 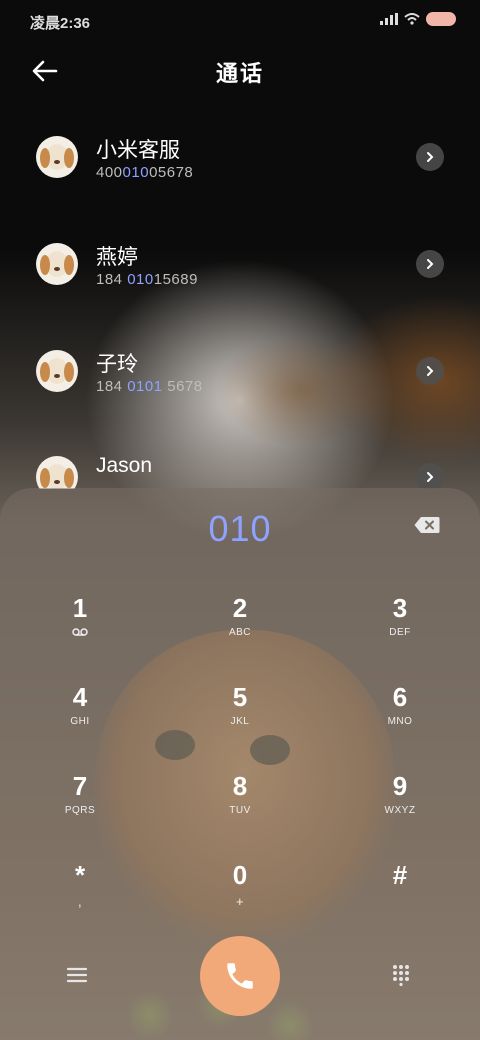 What do you see at coordinates (240, 806) in the screenshot?
I see `key-8: 8 TUV` at bounding box center [240, 806].